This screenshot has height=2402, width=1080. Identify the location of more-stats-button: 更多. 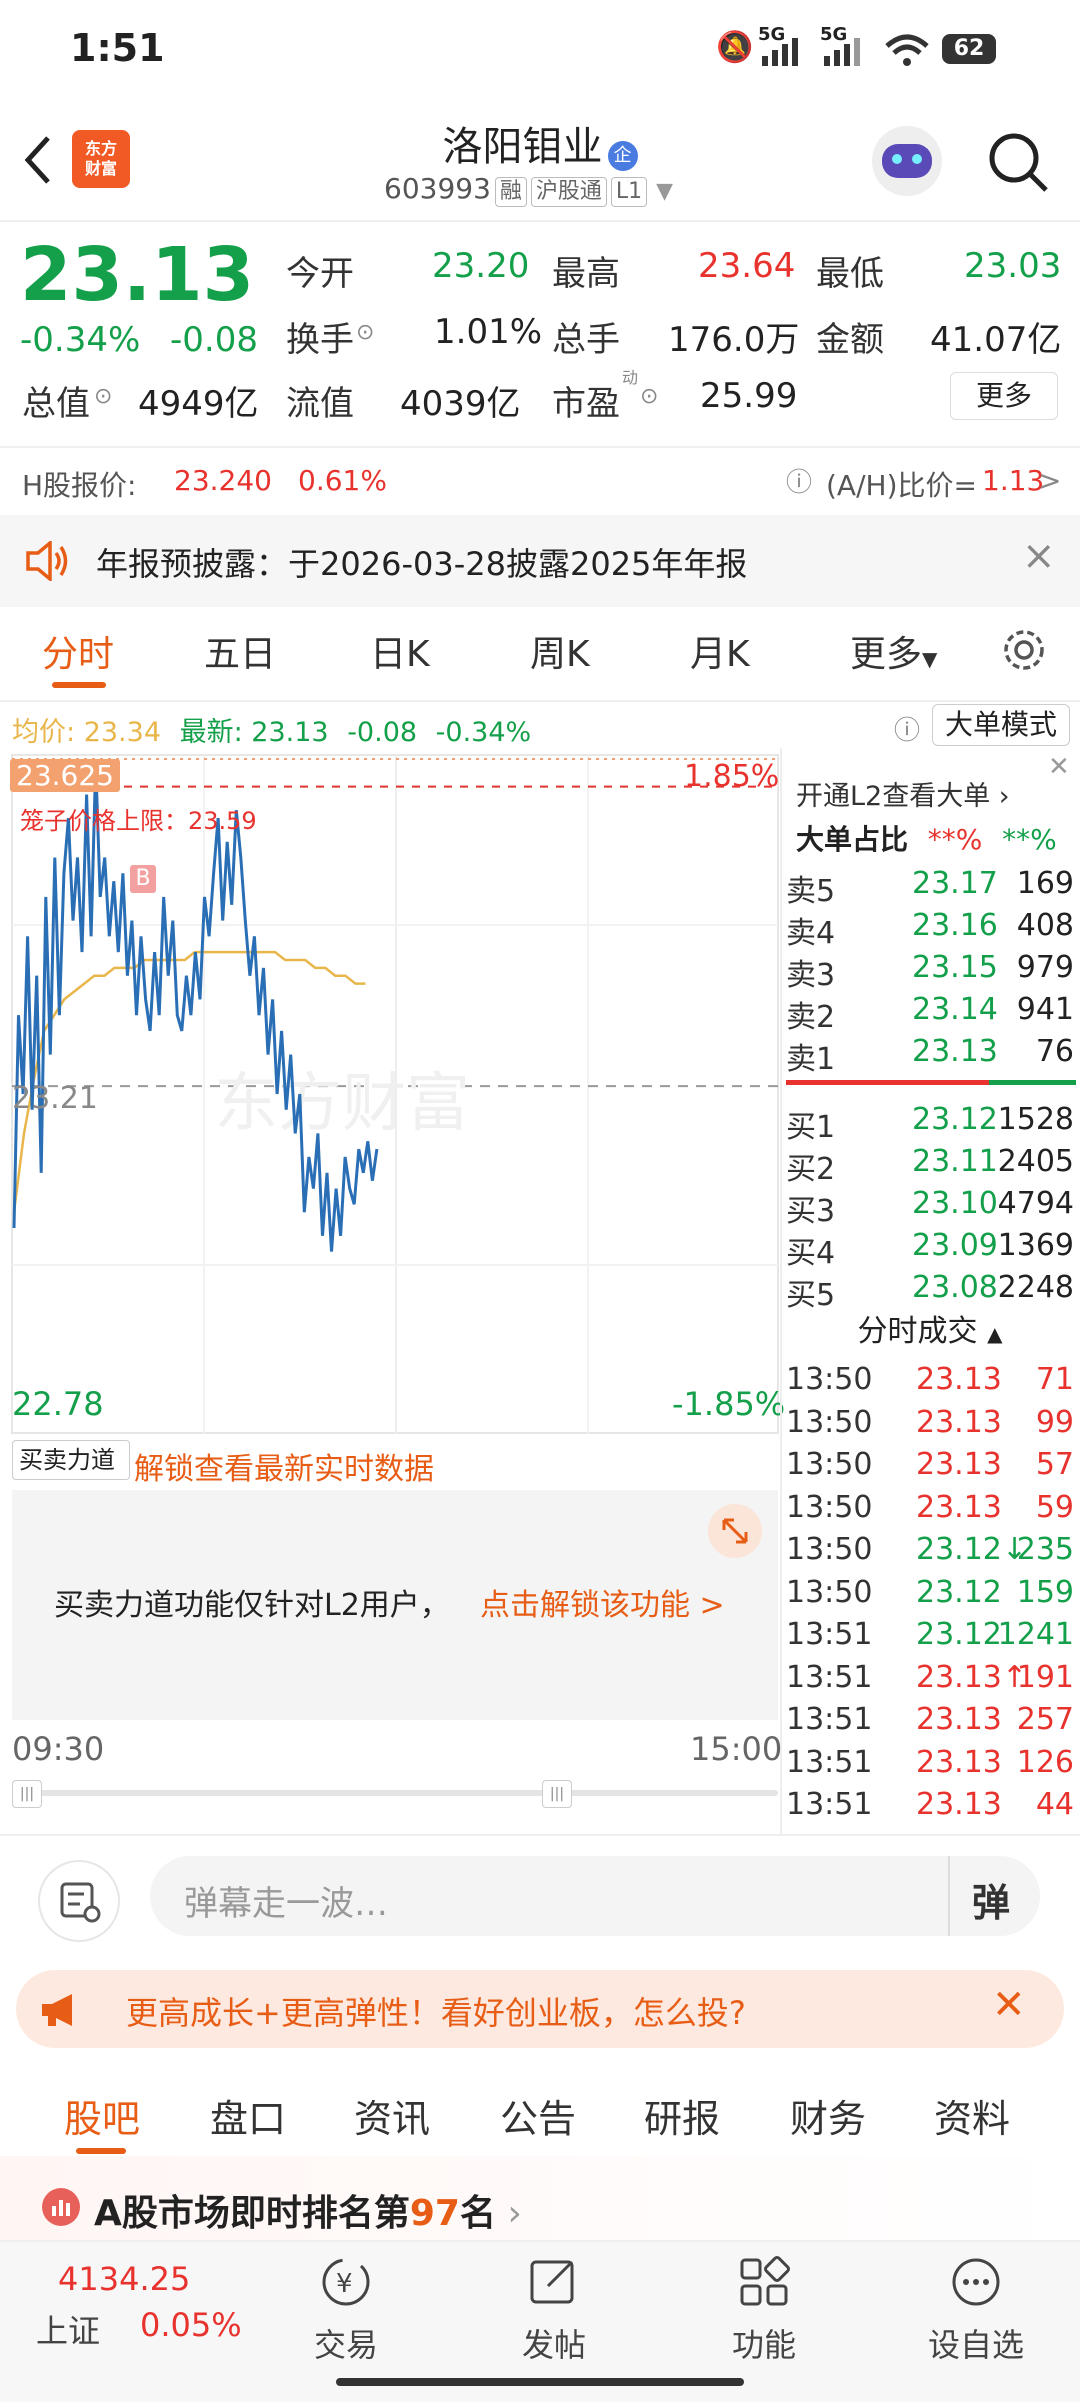
(1004, 396).